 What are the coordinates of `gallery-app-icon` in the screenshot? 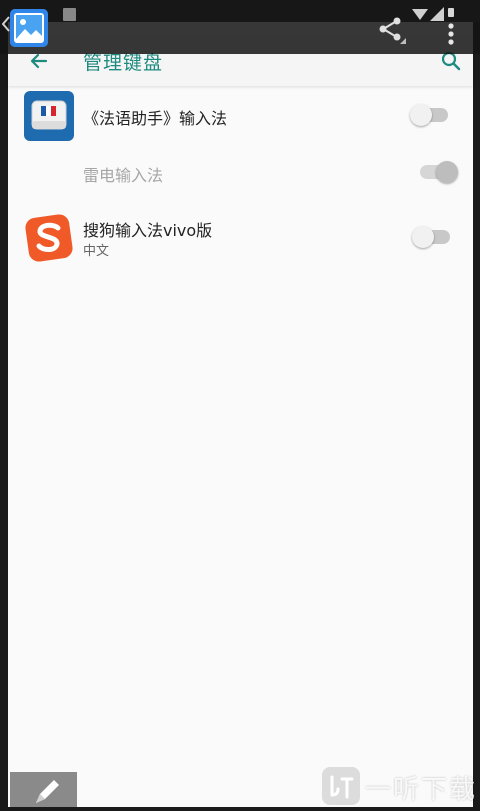 It's located at (29, 28).